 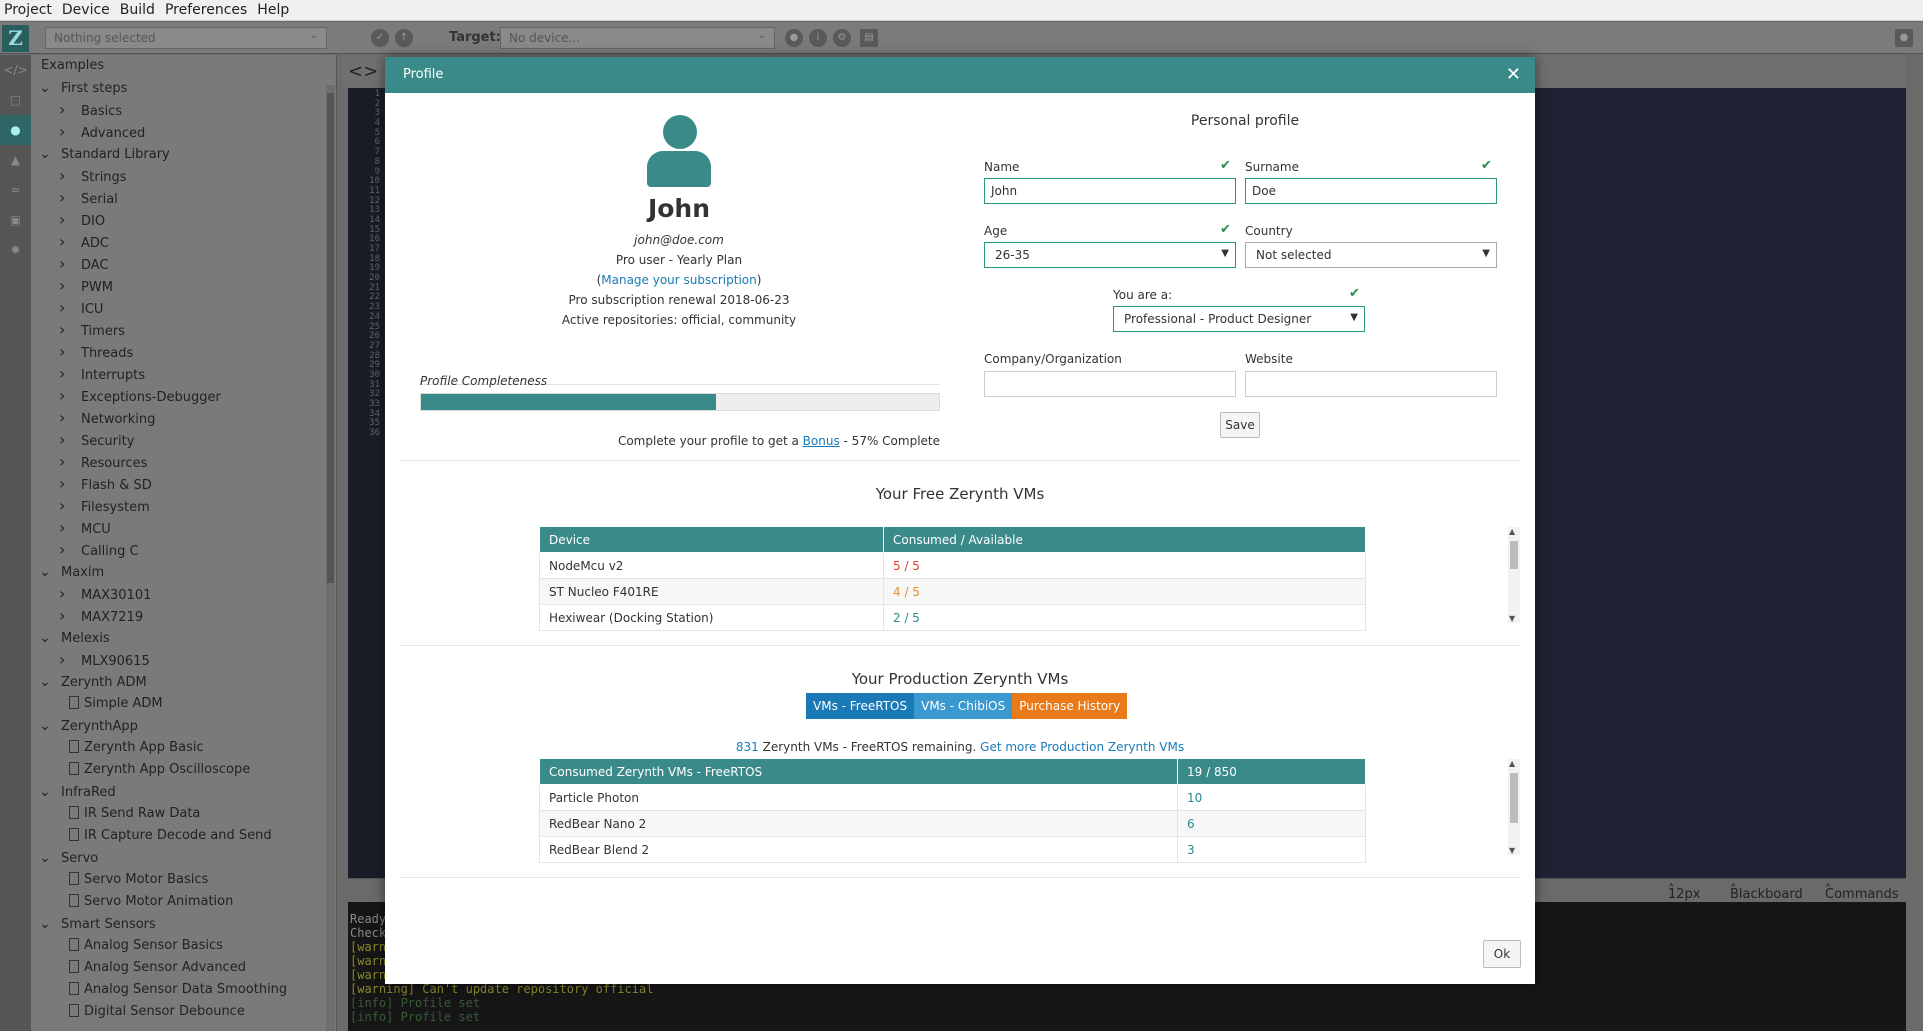 What do you see at coordinates (183, 528) in the screenshot?
I see `sidebar-item: › MCU` at bounding box center [183, 528].